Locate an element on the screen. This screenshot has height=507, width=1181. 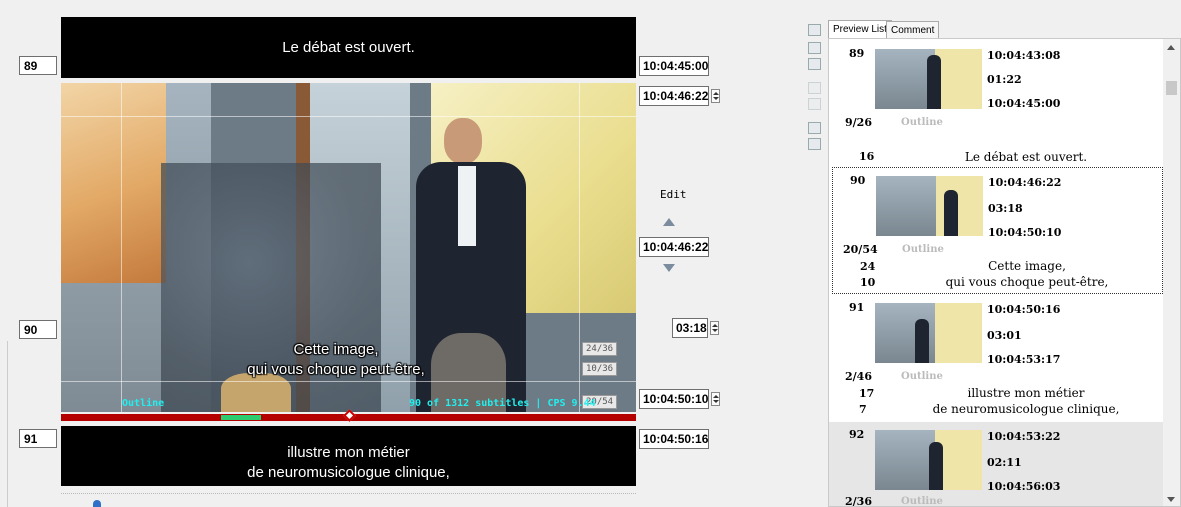
current-number-field: 90 is located at coordinates (38, 329).